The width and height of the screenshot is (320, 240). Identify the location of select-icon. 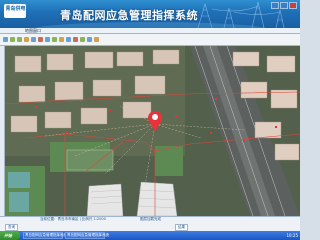
(26, 39).